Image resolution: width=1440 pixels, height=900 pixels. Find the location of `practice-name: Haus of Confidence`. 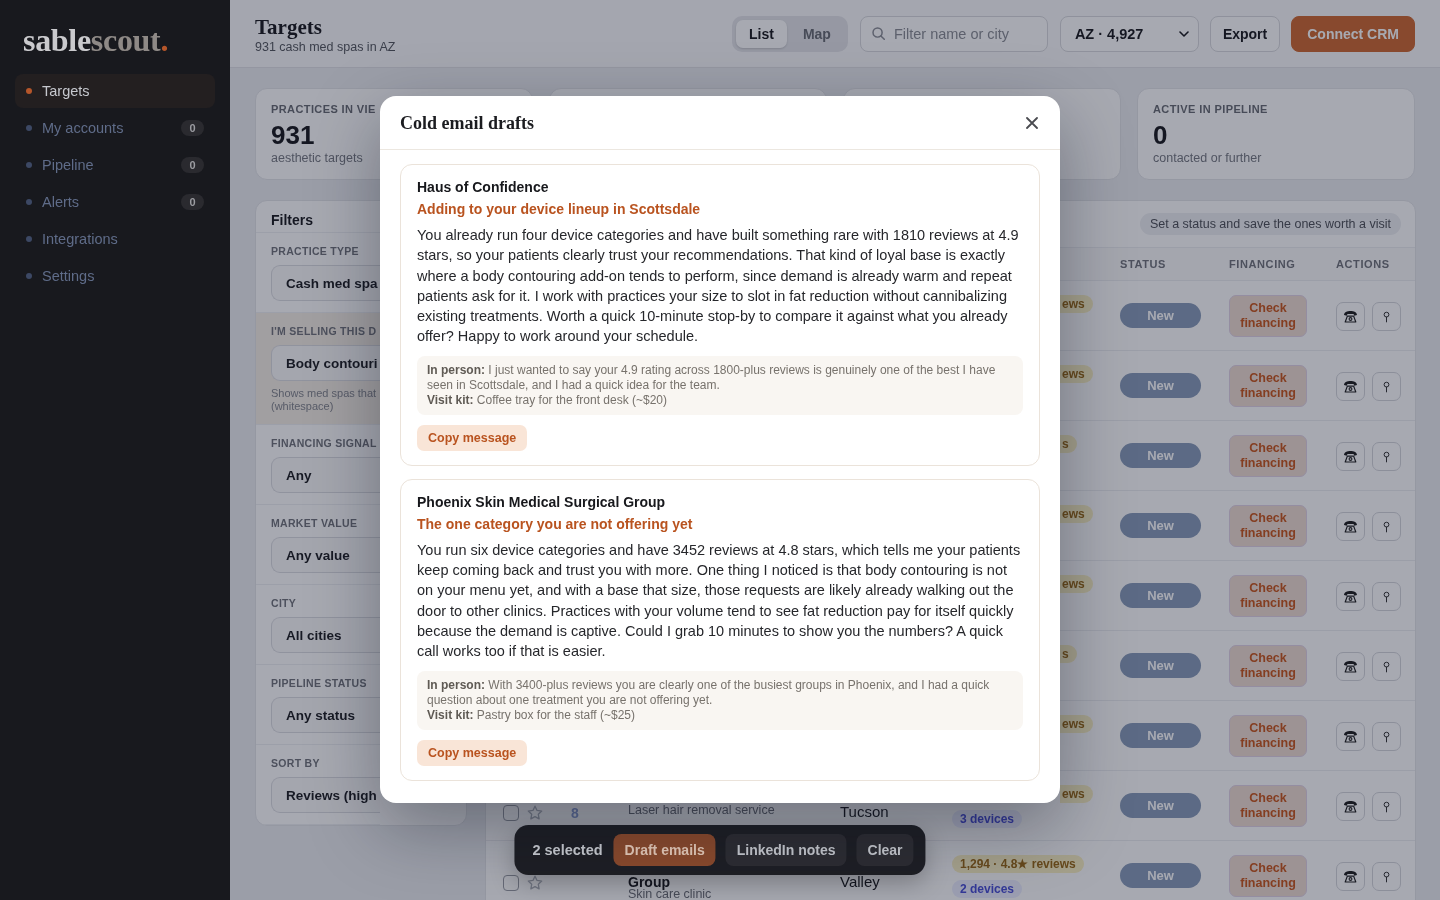

practice-name: Haus of Confidence is located at coordinates (483, 187).